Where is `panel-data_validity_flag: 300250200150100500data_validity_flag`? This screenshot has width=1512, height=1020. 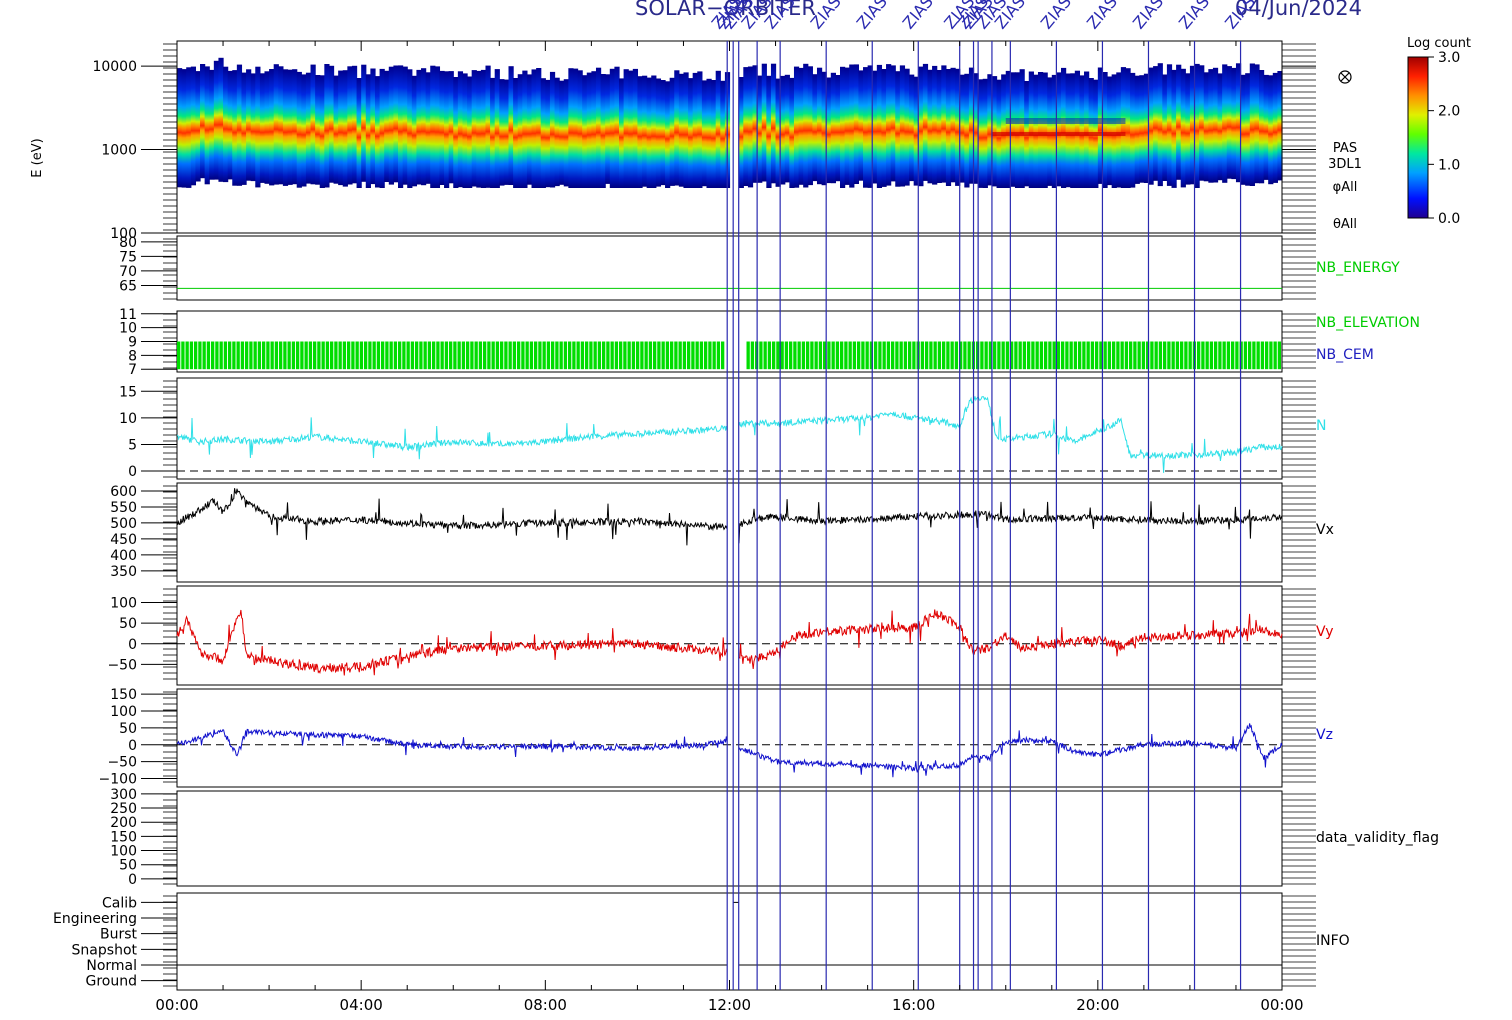
panel-data_validity_flag: 300250200150100500data_validity_flag is located at coordinates (774, 837).